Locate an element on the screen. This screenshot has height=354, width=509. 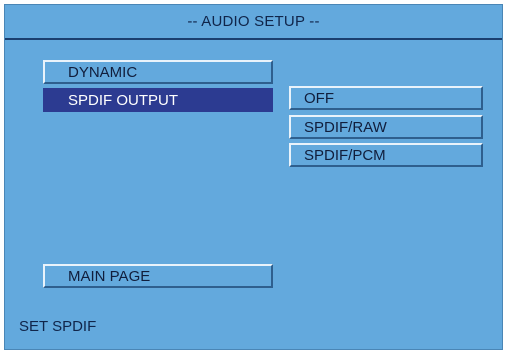
status-text: SET SPDIF is located at coordinates (58, 326).